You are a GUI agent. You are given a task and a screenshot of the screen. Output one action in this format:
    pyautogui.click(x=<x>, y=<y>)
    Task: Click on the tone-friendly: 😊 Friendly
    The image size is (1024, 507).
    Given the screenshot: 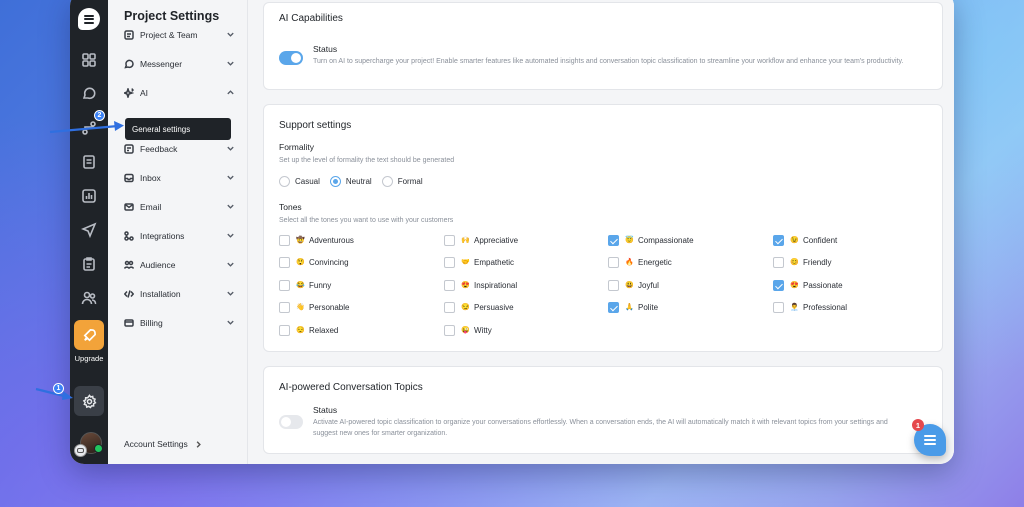 What is the action you would take?
    pyautogui.click(x=802, y=262)
    